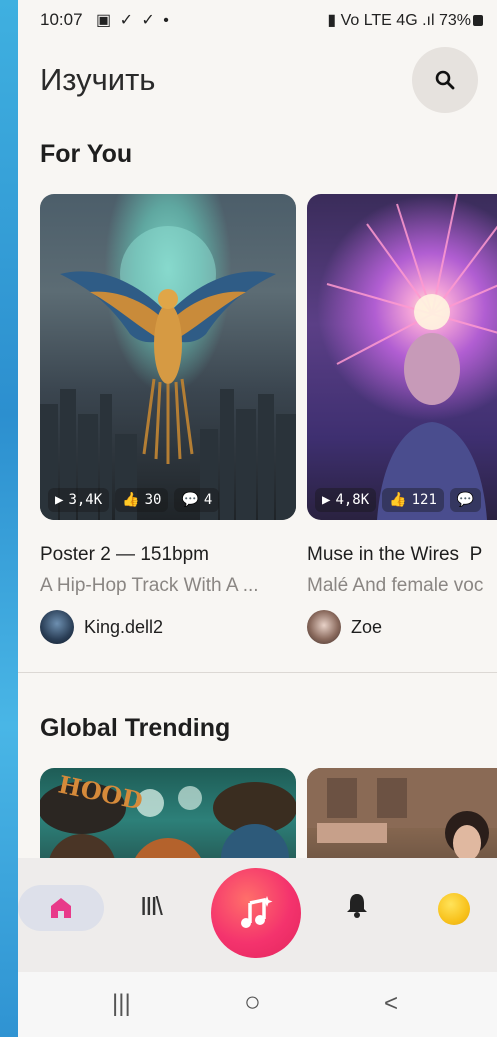  Describe the element at coordinates (476, 554) in the screenshot. I see `track-title-suffix: P` at that location.